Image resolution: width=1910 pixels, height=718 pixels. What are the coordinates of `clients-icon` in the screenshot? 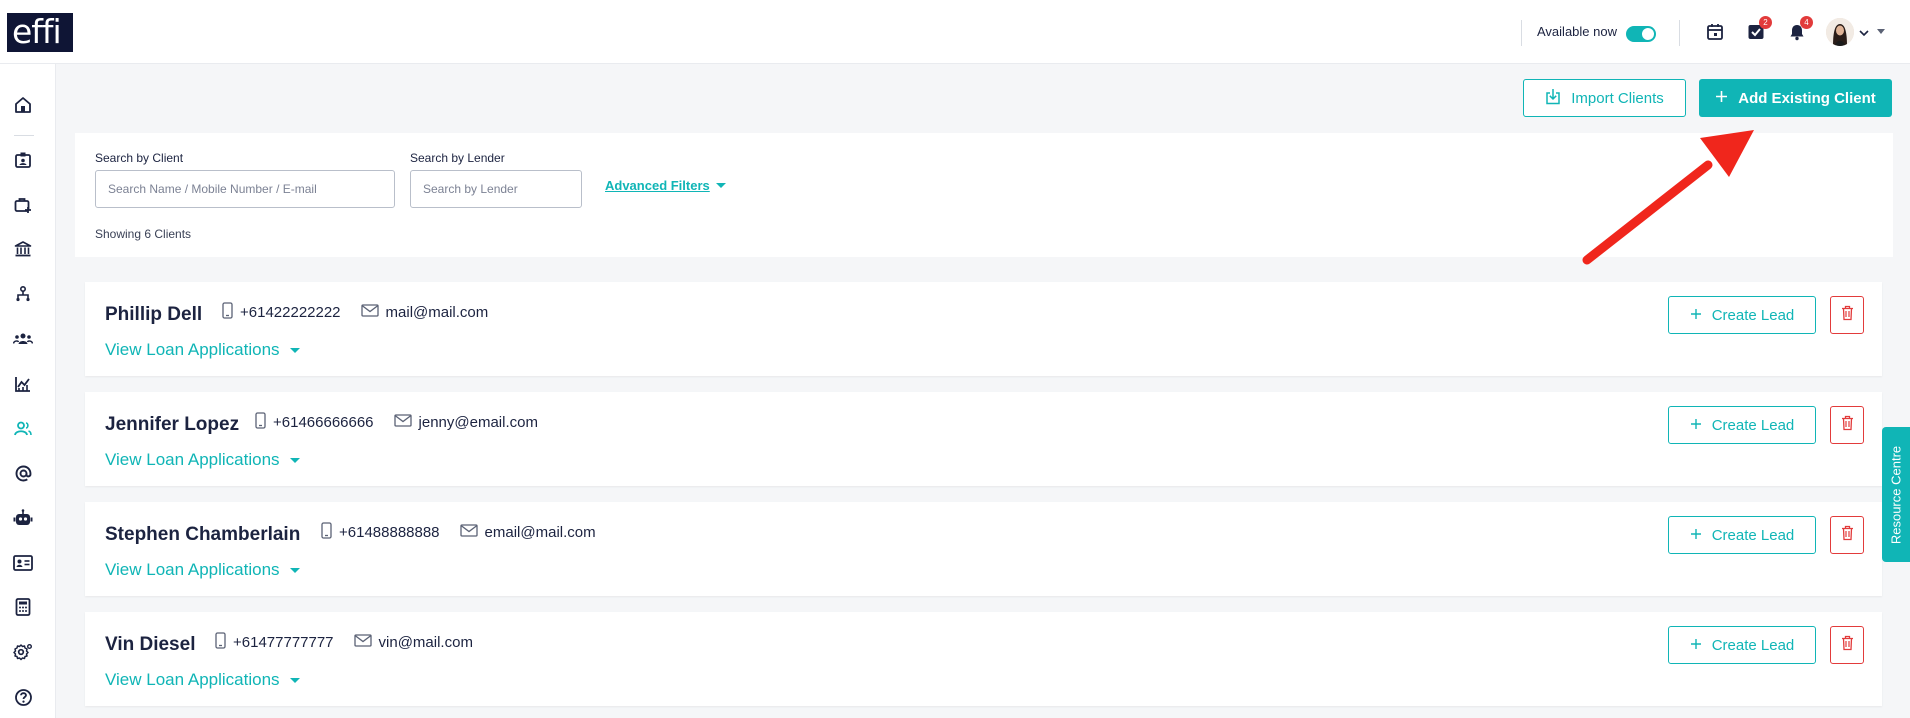 It's located at (23, 429).